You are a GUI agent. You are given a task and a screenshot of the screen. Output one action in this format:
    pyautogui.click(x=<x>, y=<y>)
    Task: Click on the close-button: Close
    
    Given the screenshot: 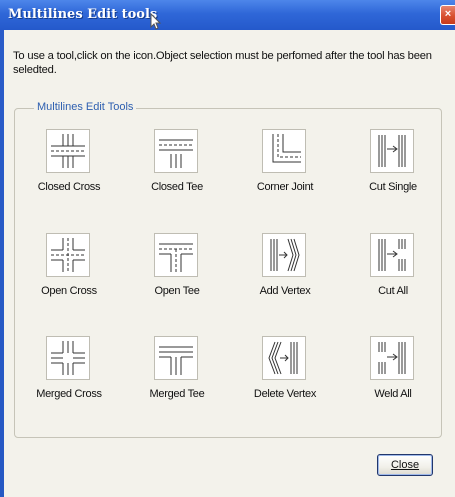 What is the action you would take?
    pyautogui.click(x=405, y=465)
    